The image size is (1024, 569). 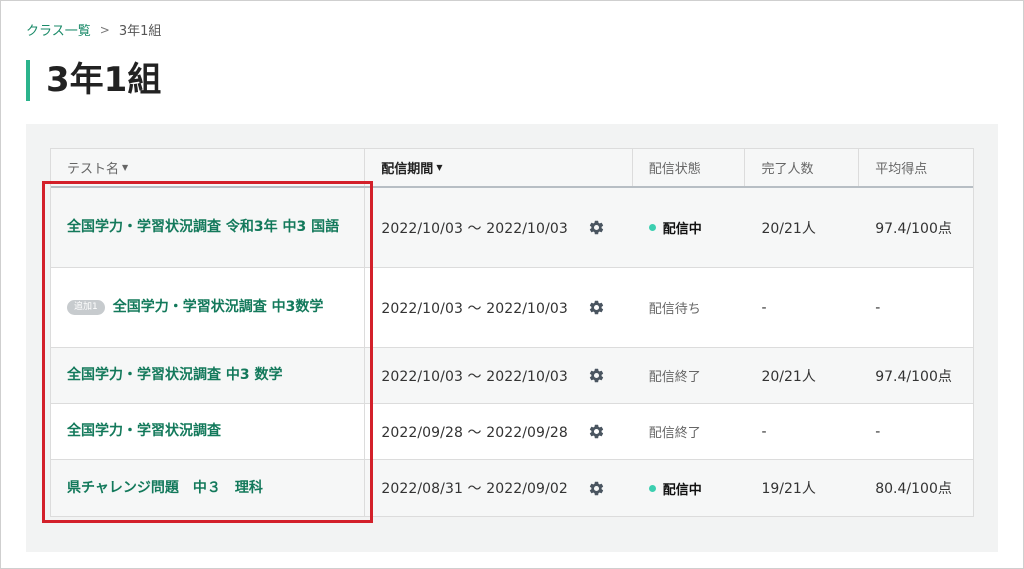 I want to click on header-status-label: 配信状態, so click(x=674, y=169).